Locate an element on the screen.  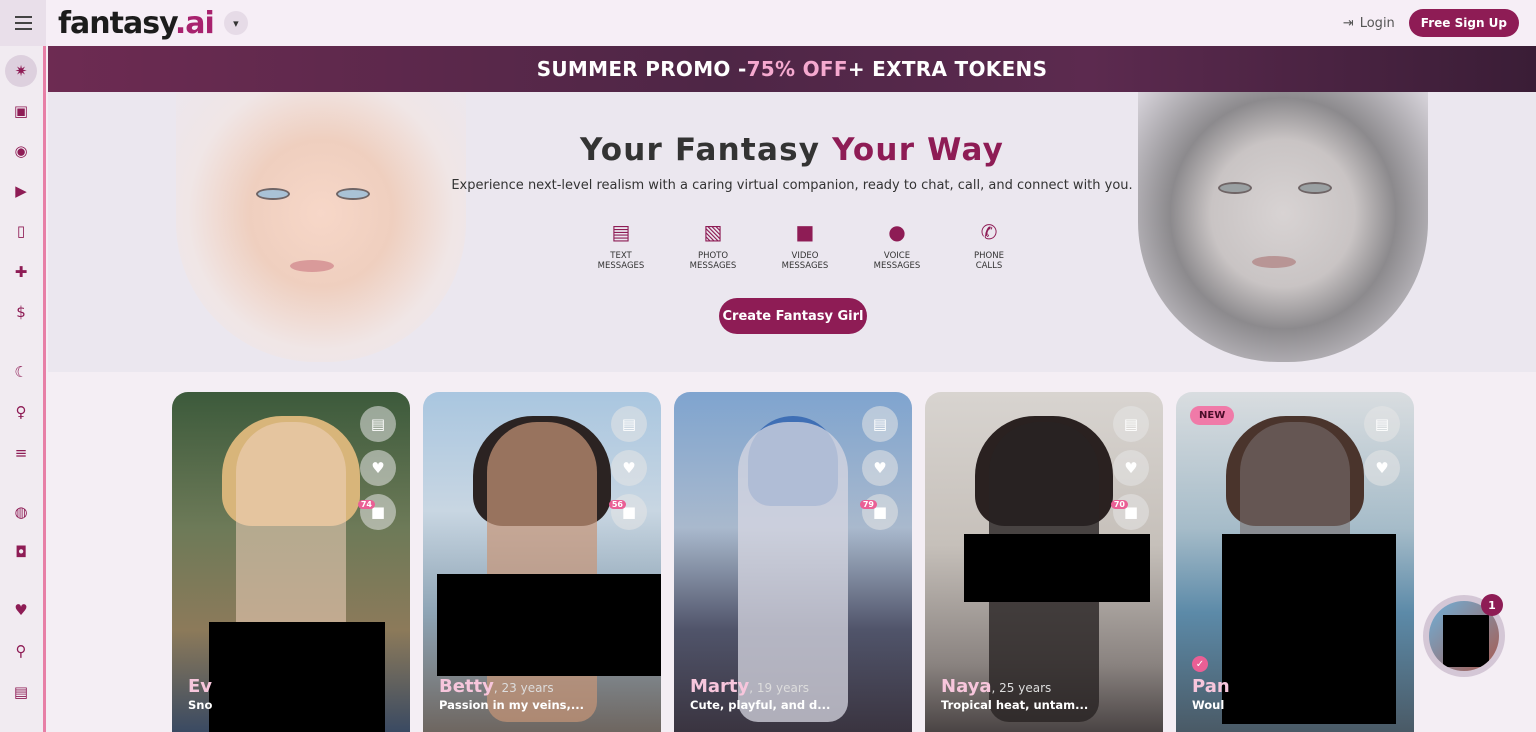
gift-icon: ✚ is located at coordinates (21, 272).